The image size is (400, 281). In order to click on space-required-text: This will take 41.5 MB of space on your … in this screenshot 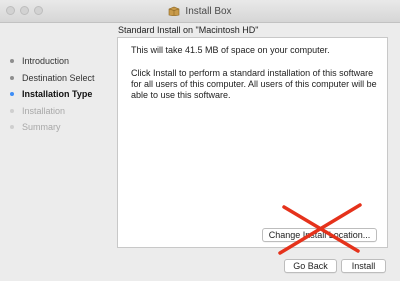, I will do `click(230, 50)`.